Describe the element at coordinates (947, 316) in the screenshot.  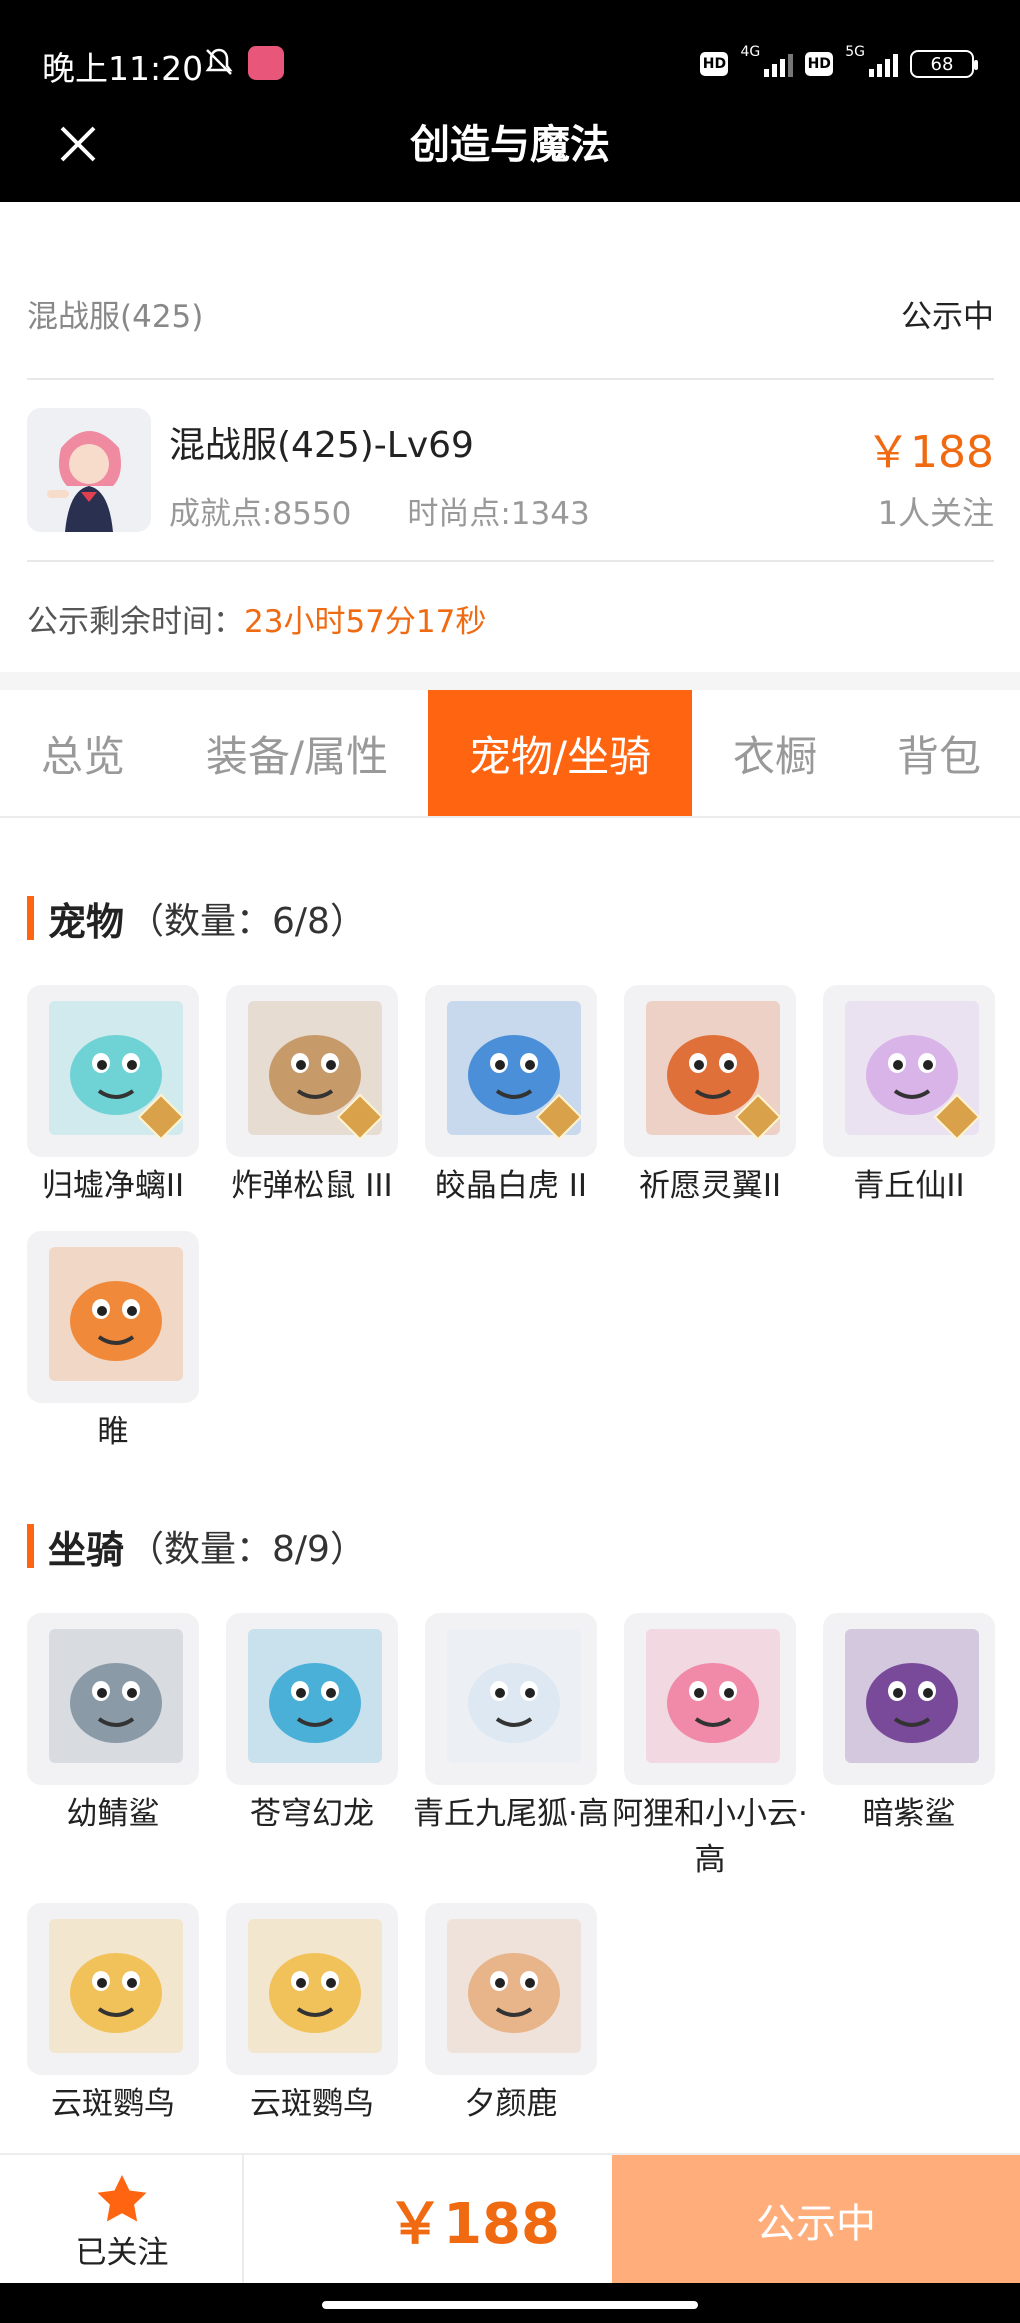
I see `listing-state: 公示中` at that location.